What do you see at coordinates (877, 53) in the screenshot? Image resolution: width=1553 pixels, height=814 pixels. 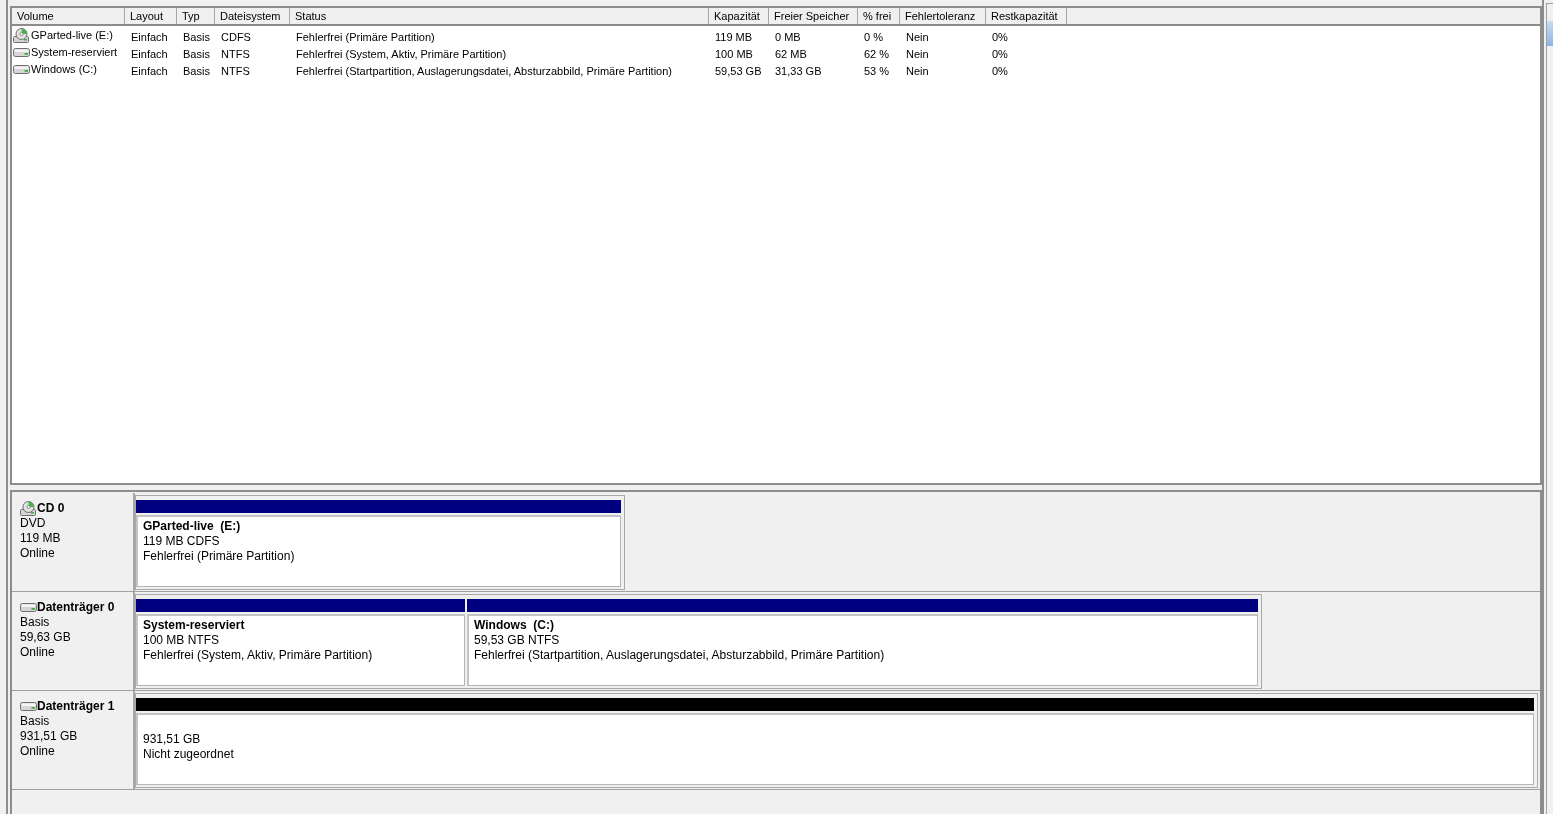 I see `table-cell: 62 %` at bounding box center [877, 53].